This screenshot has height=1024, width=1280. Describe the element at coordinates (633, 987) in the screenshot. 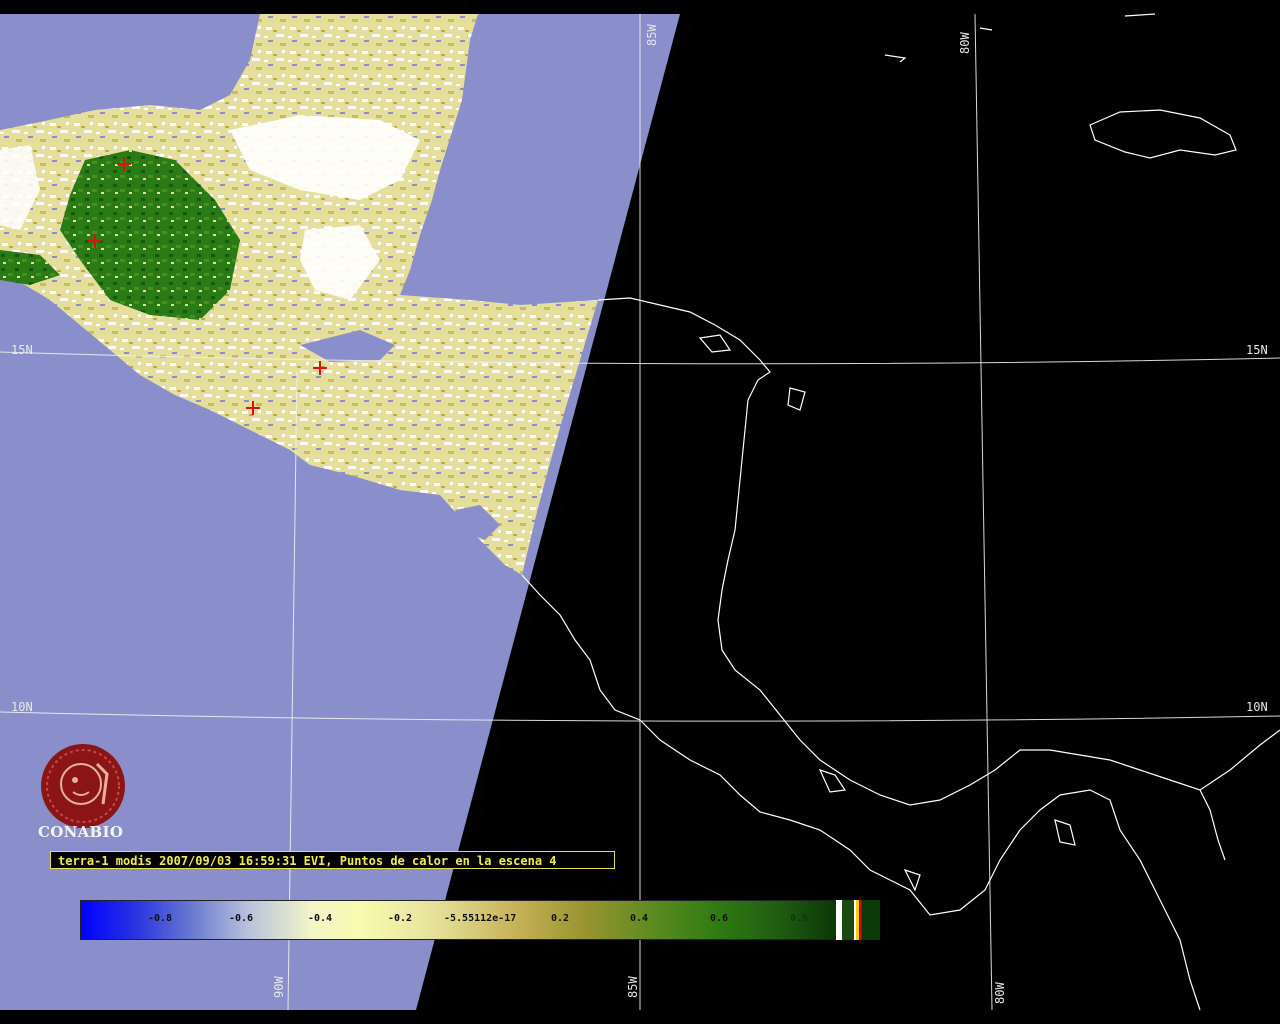

I see `lon-label-85w-bottom: 85W` at that location.